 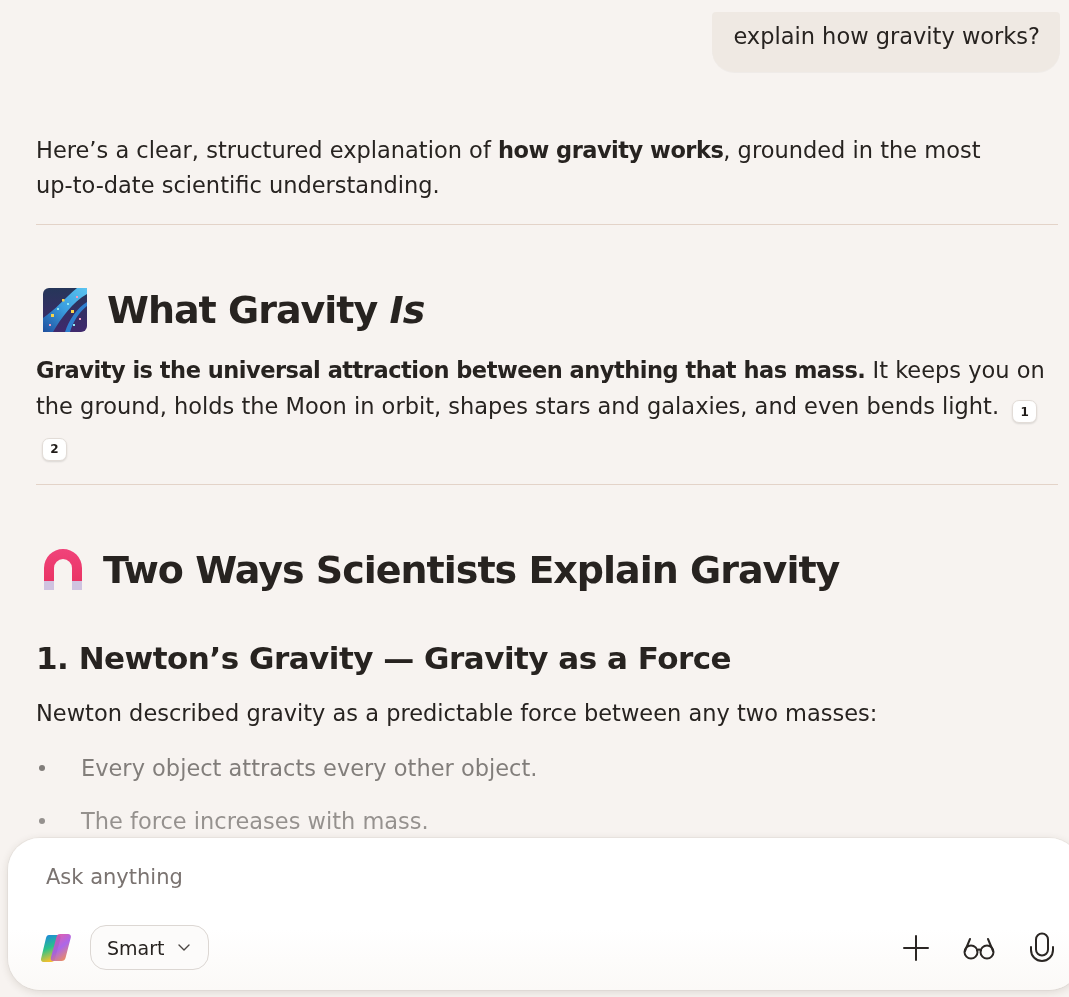 I want to click on citation-link: 2, so click(x=54, y=449).